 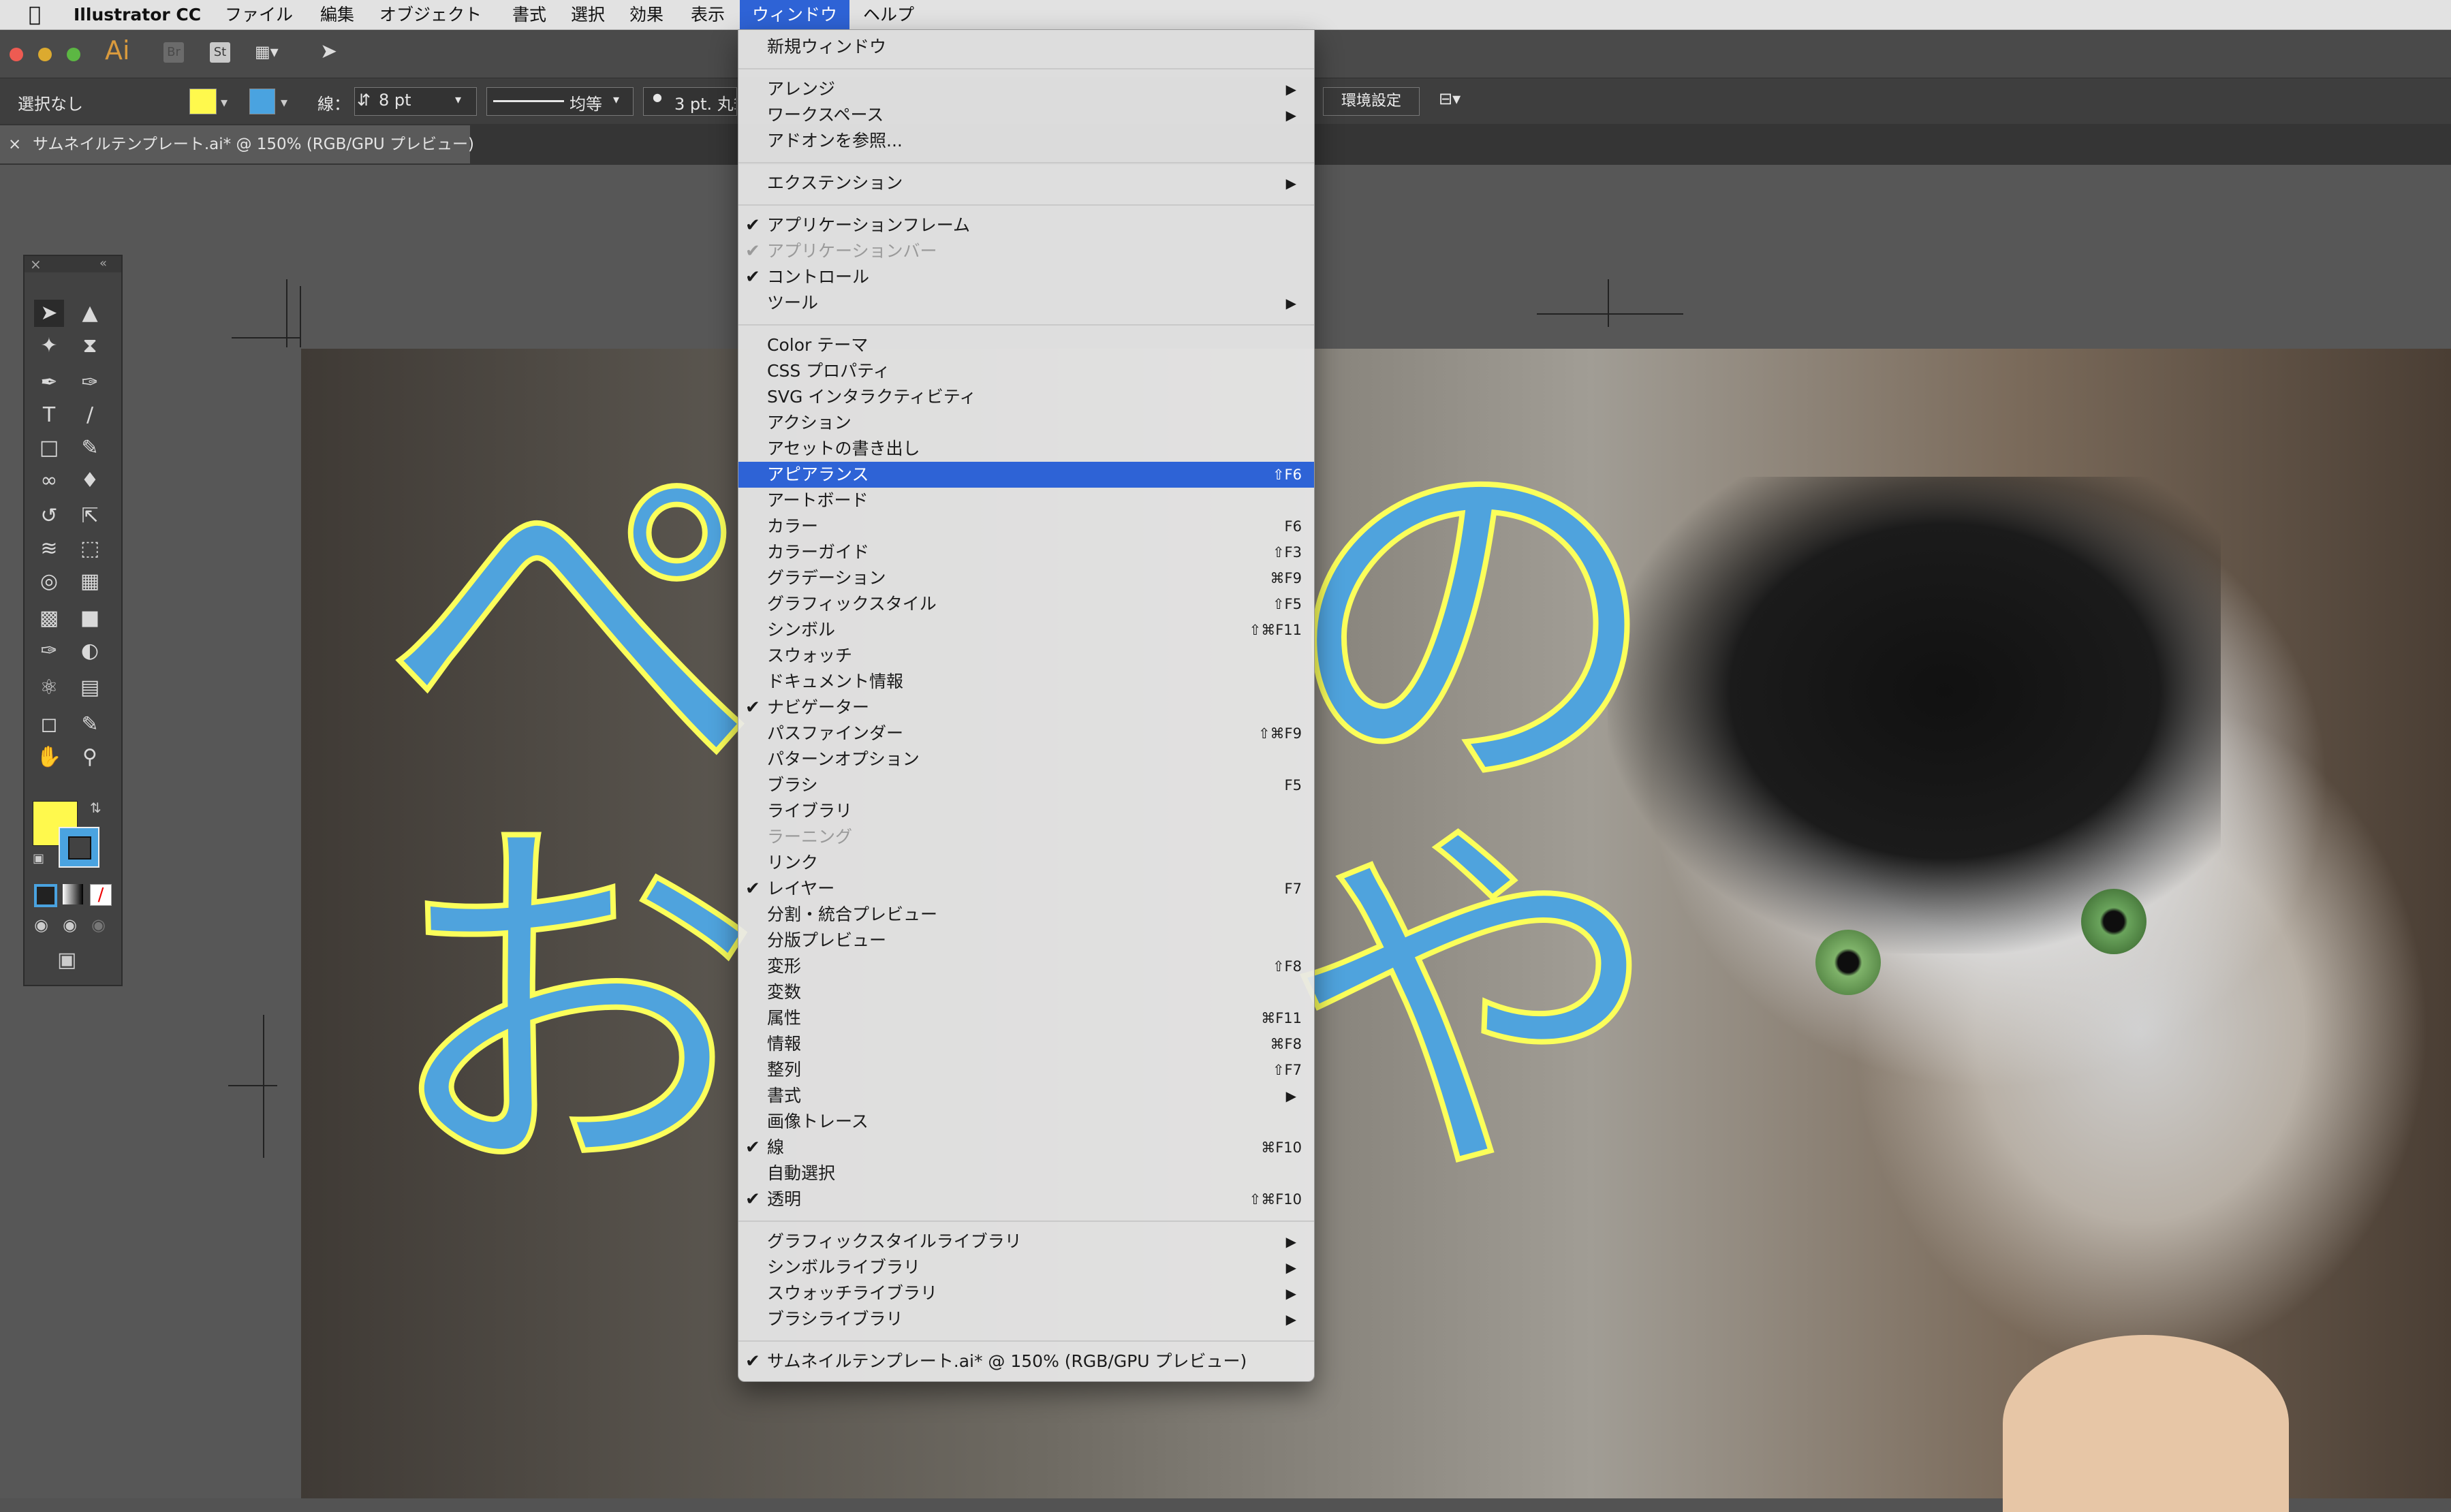 What do you see at coordinates (90, 313) in the screenshot?
I see `direct-selection-tool-icon: ▲` at bounding box center [90, 313].